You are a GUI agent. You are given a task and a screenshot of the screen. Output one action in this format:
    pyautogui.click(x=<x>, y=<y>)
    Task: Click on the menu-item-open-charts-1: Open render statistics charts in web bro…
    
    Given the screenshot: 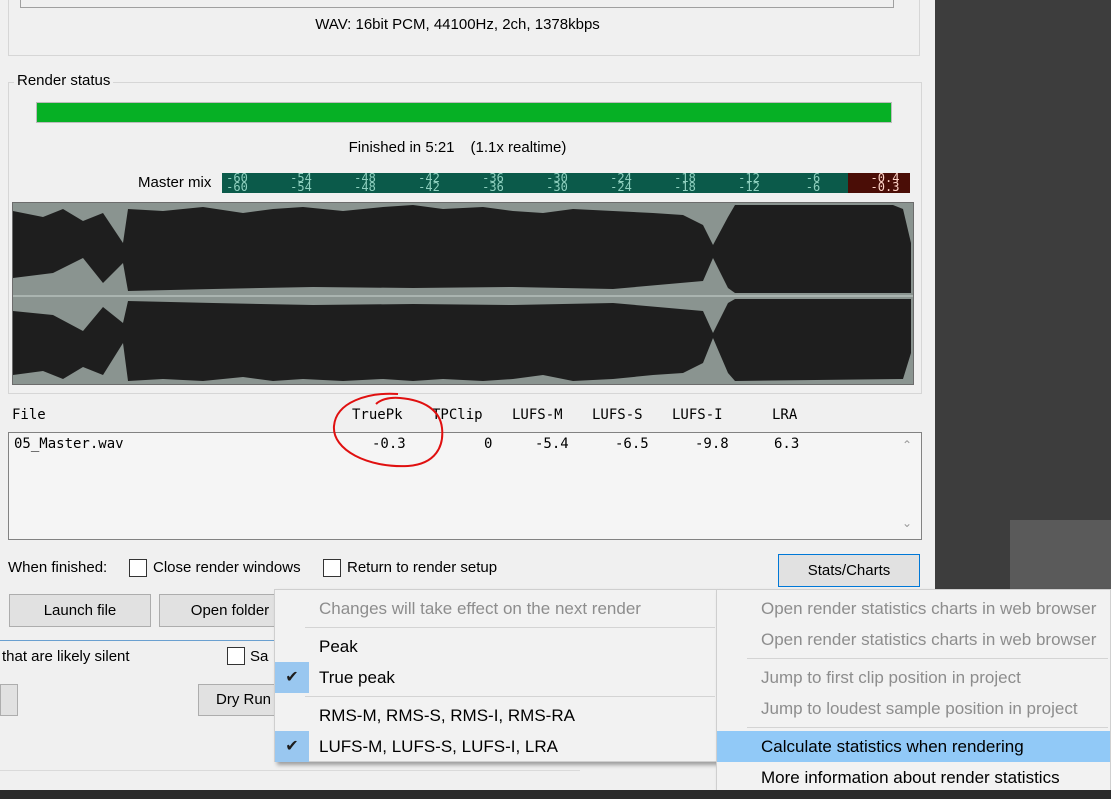 What is the action you would take?
    pyautogui.click(x=913, y=608)
    